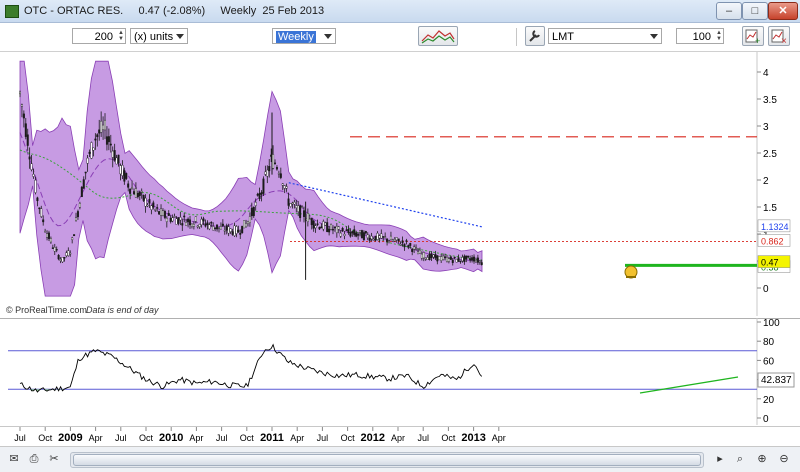 Image resolution: width=800 pixels, height=472 pixels. What do you see at coordinates (146, 438) in the screenshot?
I see `time-tick-label: Oct` at bounding box center [146, 438].